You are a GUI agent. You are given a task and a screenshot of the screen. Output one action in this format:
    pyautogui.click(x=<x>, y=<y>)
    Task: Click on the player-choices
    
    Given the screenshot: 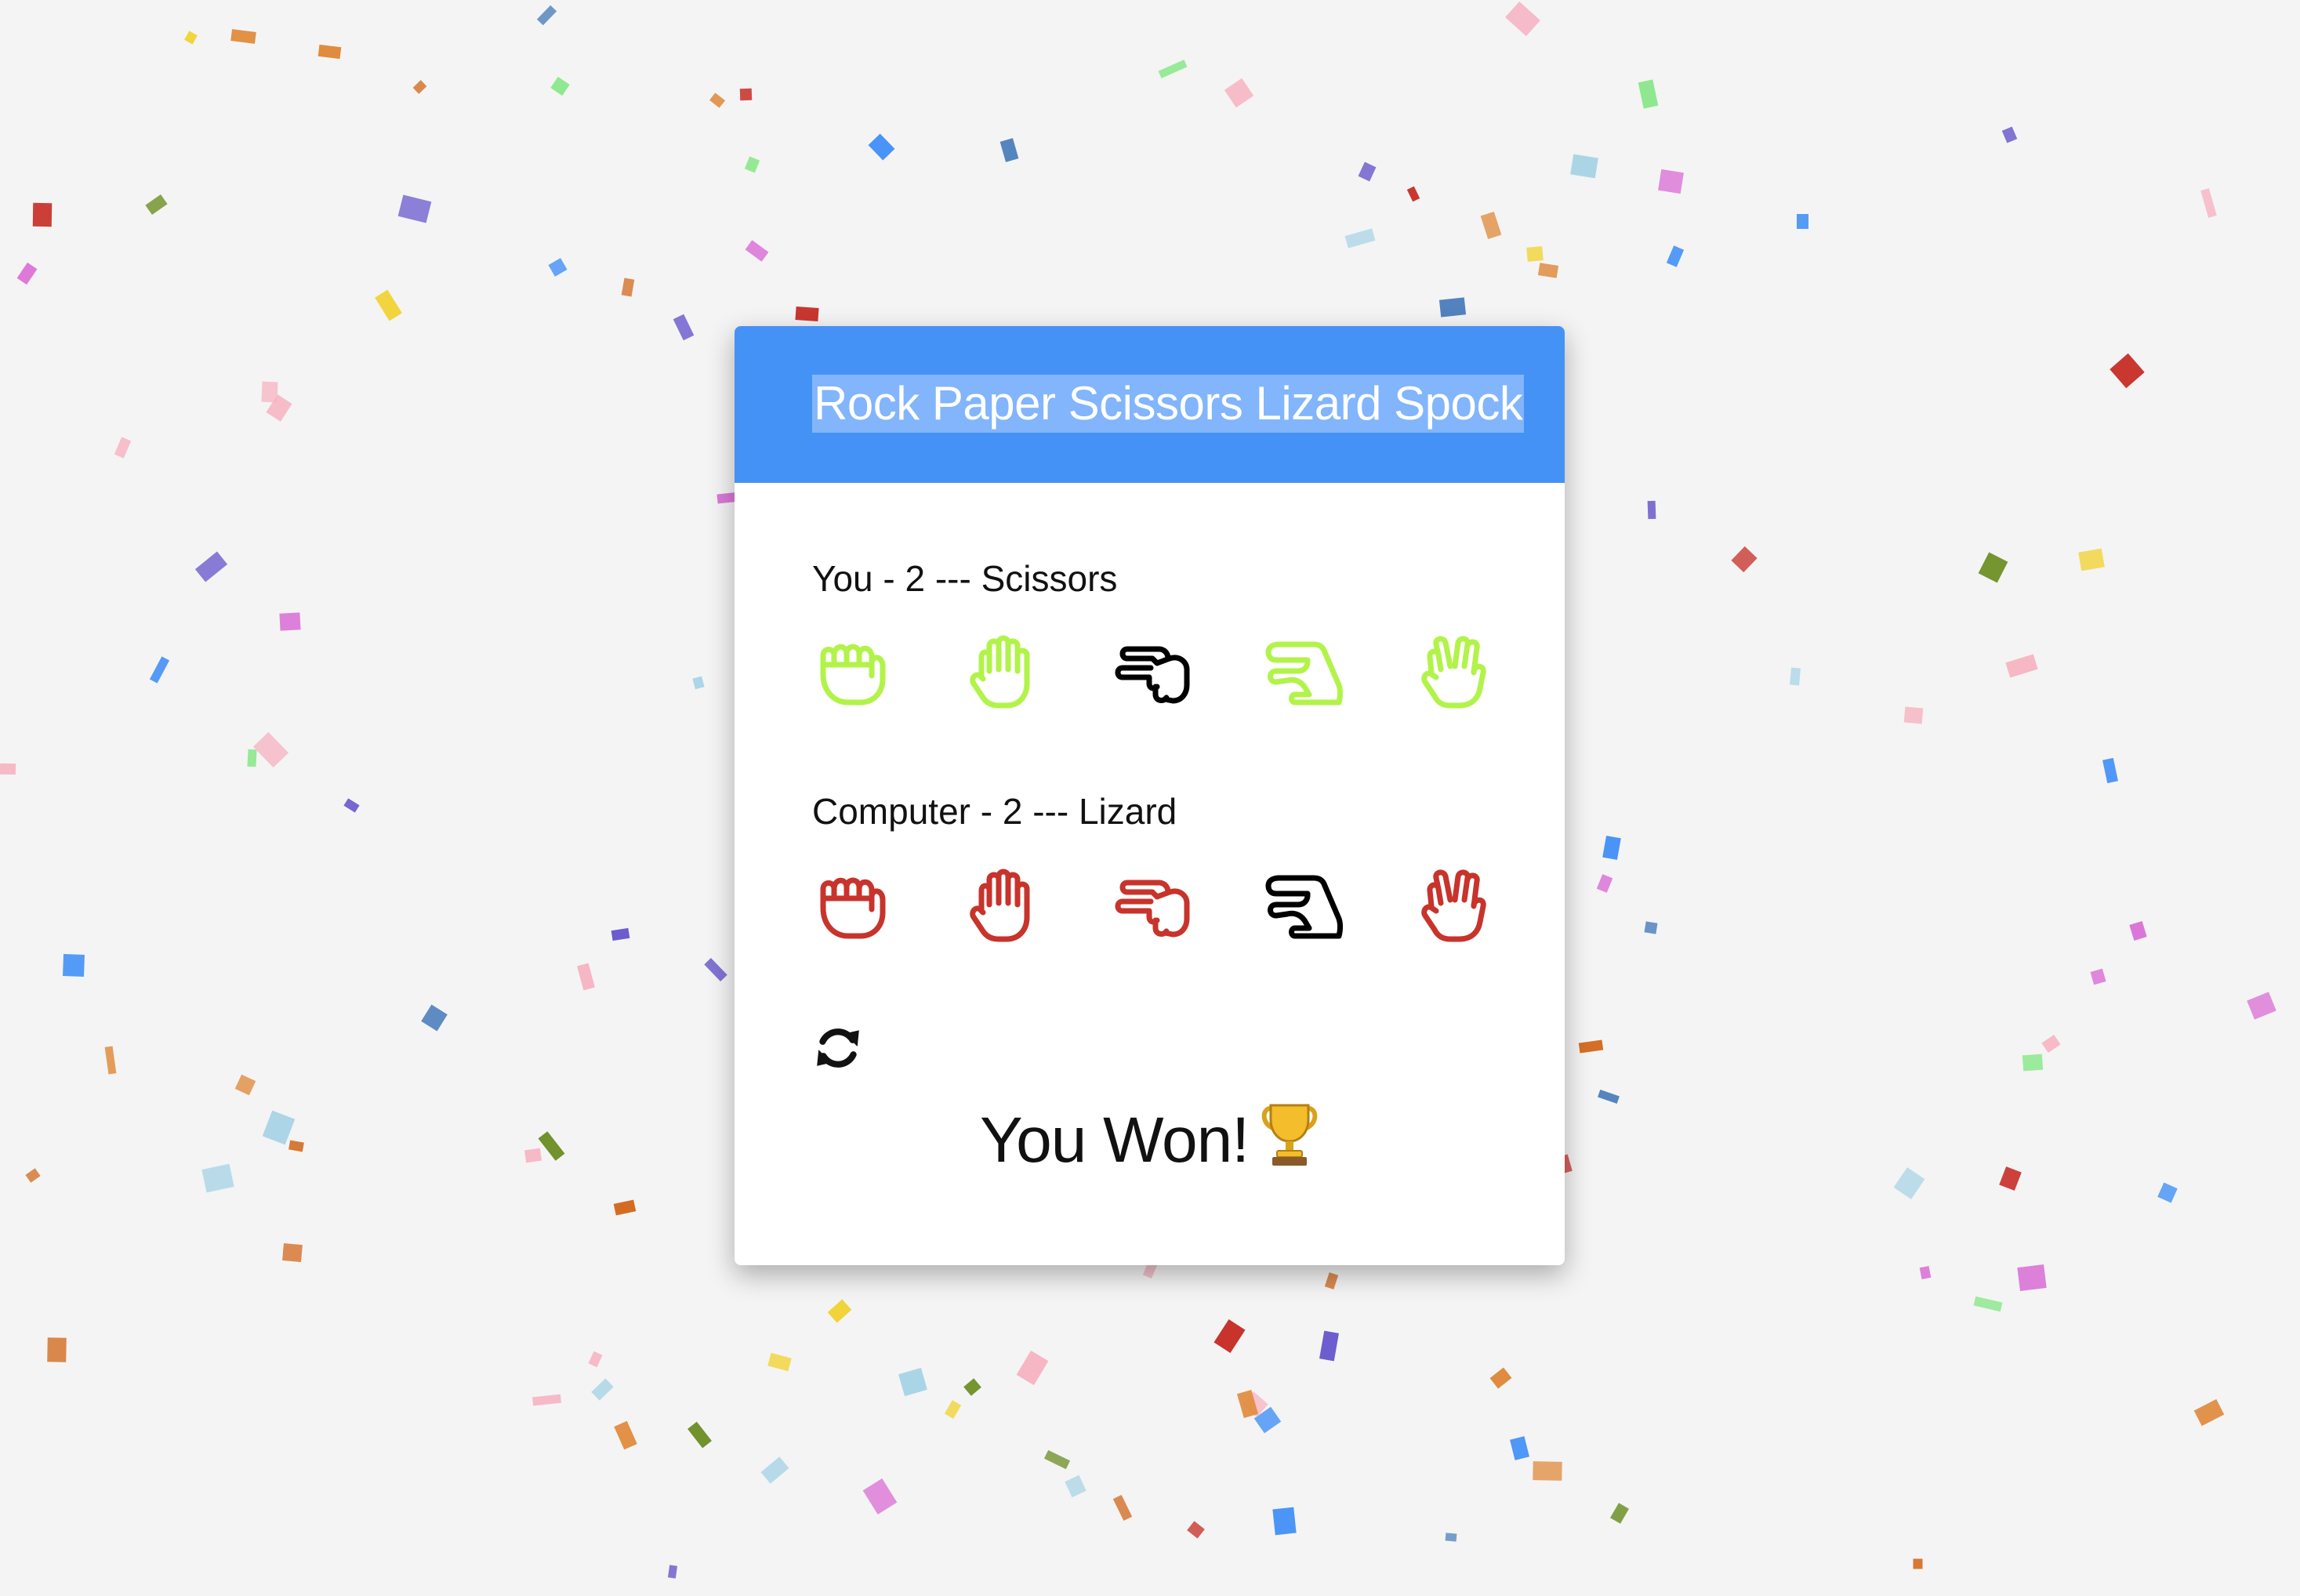 What is the action you would take?
    pyautogui.click(x=1149, y=675)
    